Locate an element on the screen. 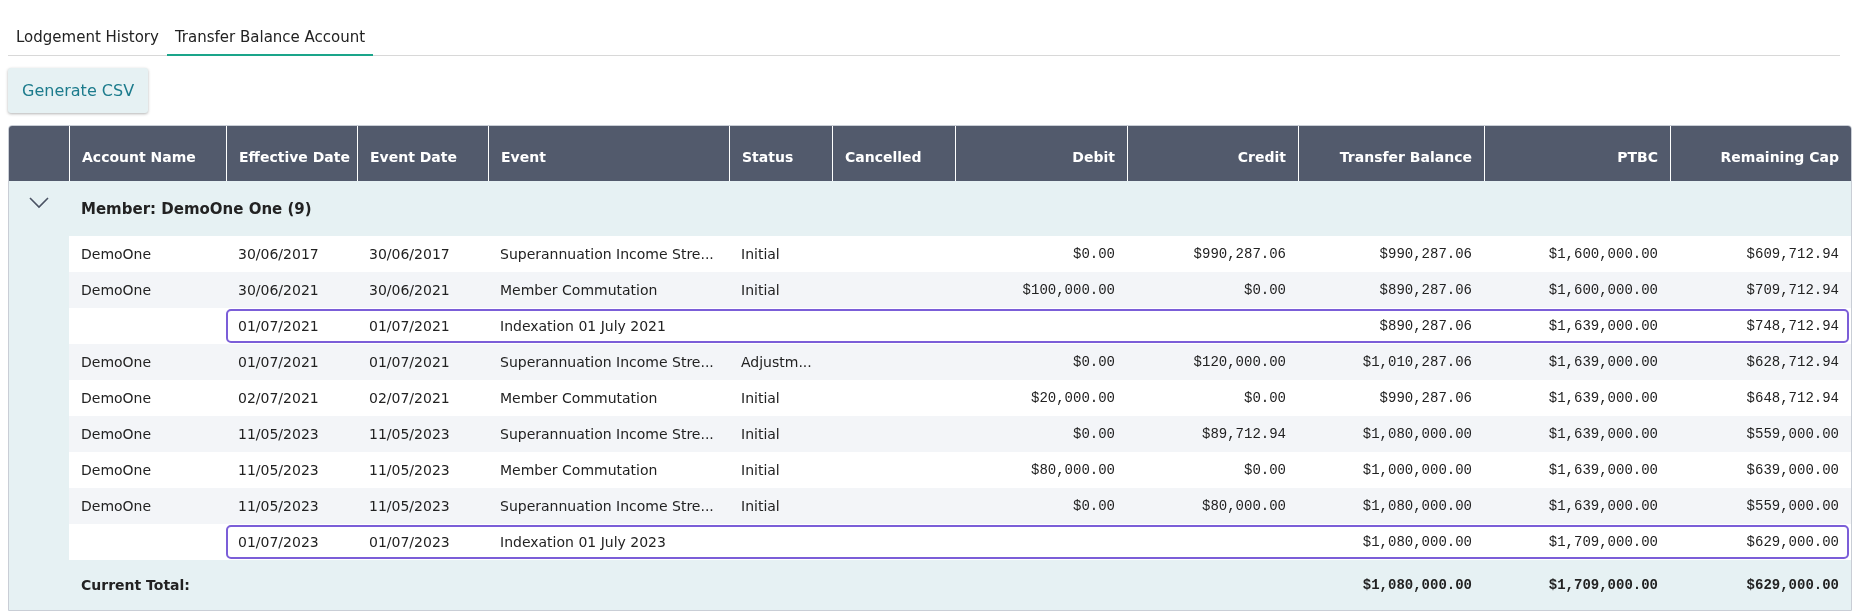 This screenshot has height=611, width=1860. table-cell-text: $628,712.94 is located at coordinates (1792, 362).